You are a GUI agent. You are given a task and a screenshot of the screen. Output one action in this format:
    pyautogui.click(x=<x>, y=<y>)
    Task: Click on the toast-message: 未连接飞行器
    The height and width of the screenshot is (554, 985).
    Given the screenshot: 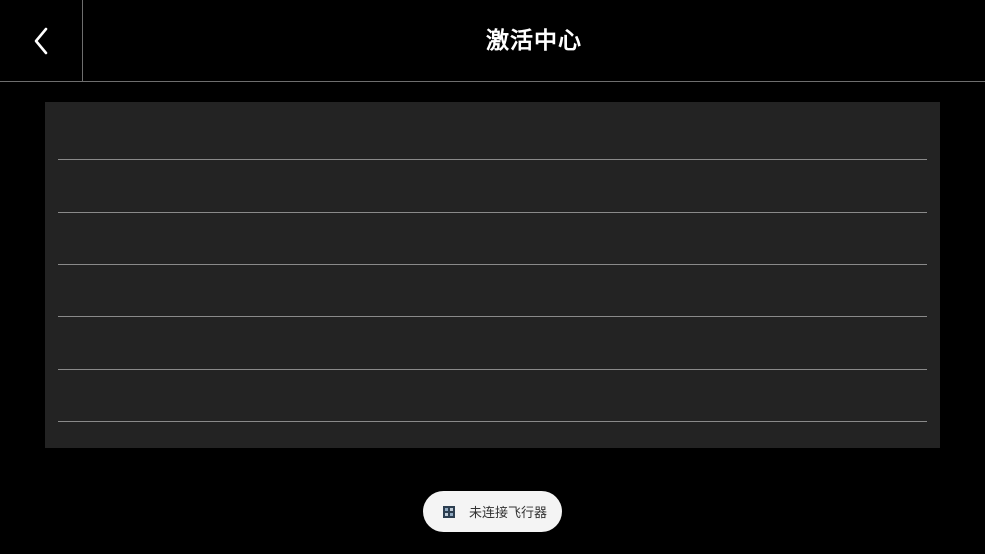 What is the action you would take?
    pyautogui.click(x=508, y=513)
    